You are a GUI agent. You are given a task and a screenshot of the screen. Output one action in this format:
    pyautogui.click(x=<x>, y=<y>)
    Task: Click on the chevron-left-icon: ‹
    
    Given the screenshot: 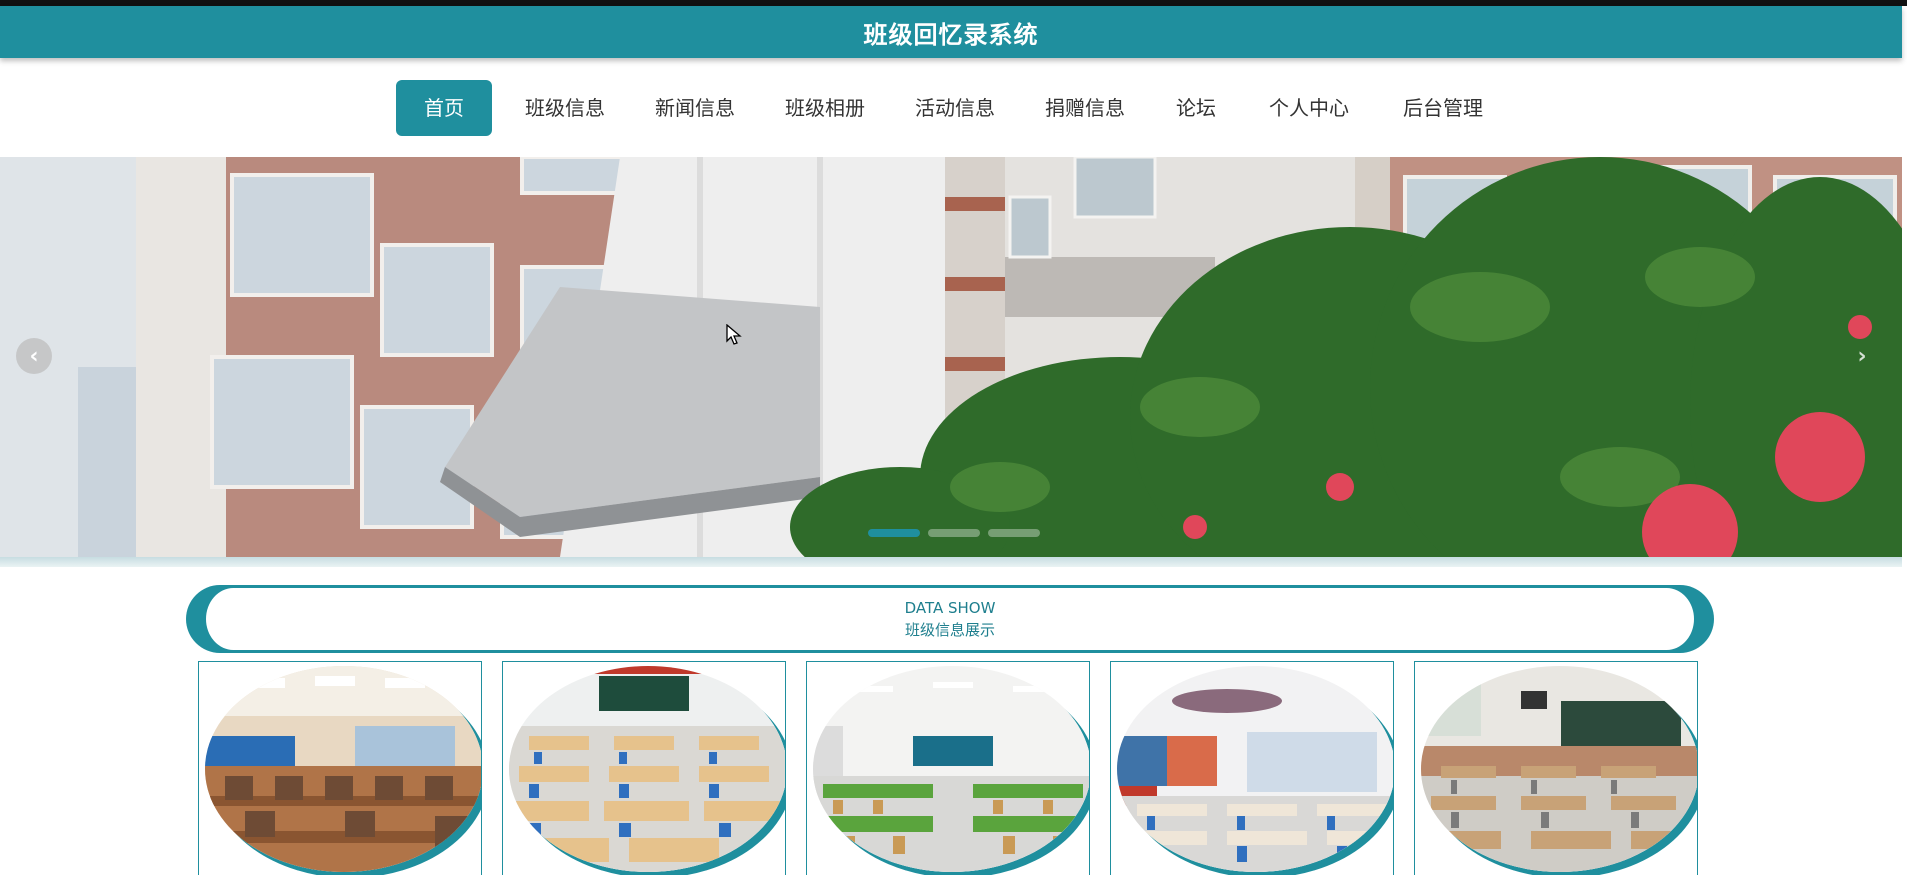 What is the action you would take?
    pyautogui.click(x=34, y=356)
    